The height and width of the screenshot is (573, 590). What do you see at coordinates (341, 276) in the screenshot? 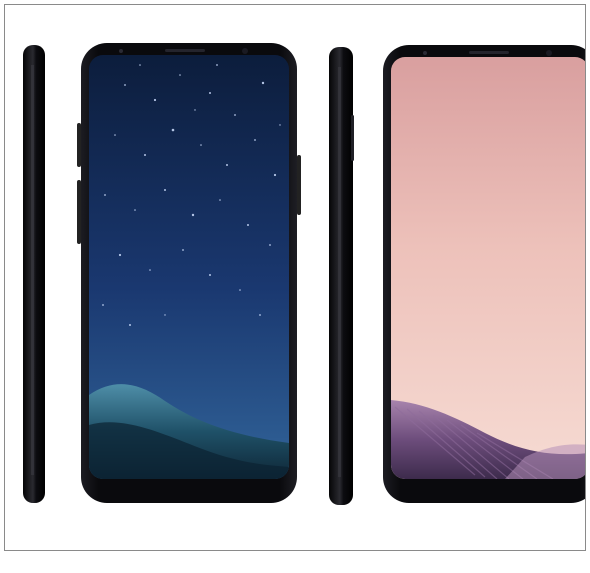
I see `phone-side-profile-right` at bounding box center [341, 276].